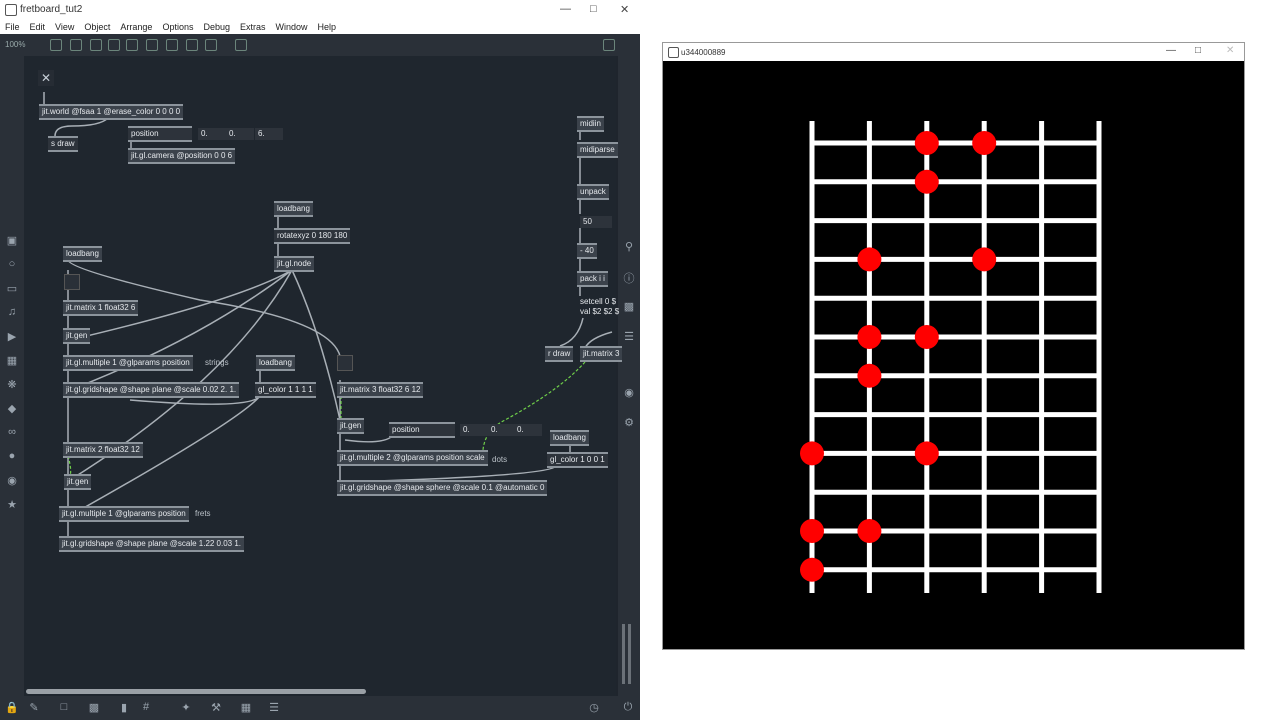 The width and height of the screenshot is (1280, 720). I want to click on jit-matrix-object: jit.matrix 3, so click(601, 354).